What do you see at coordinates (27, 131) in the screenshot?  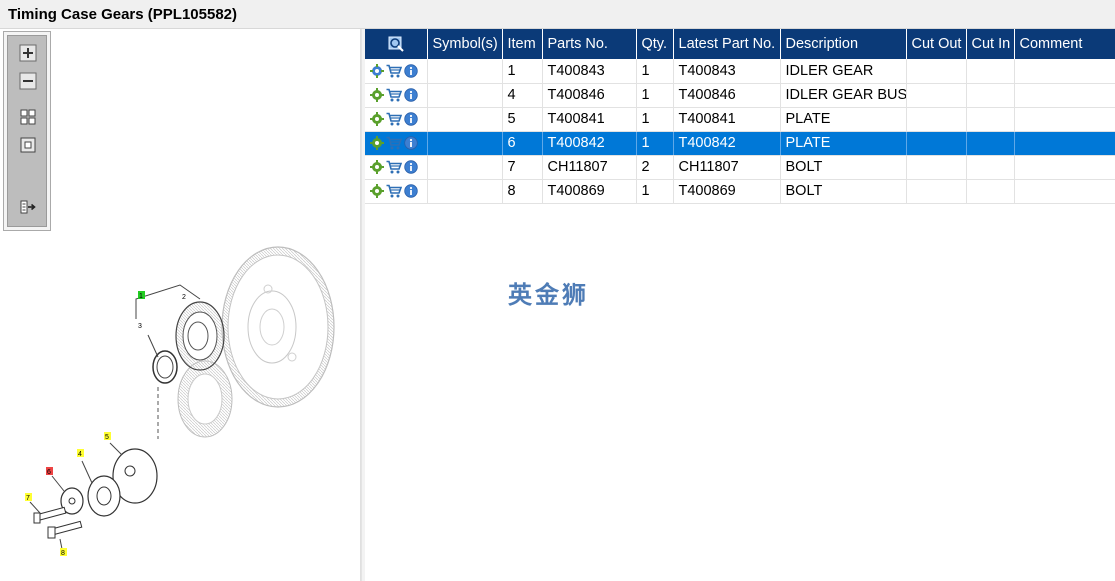 I see `viewer-toolbar` at bounding box center [27, 131].